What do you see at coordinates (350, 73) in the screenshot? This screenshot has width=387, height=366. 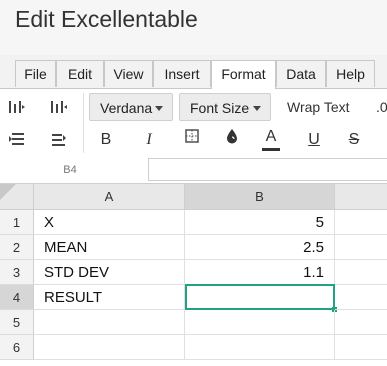 I see `tab-help: Help` at bounding box center [350, 73].